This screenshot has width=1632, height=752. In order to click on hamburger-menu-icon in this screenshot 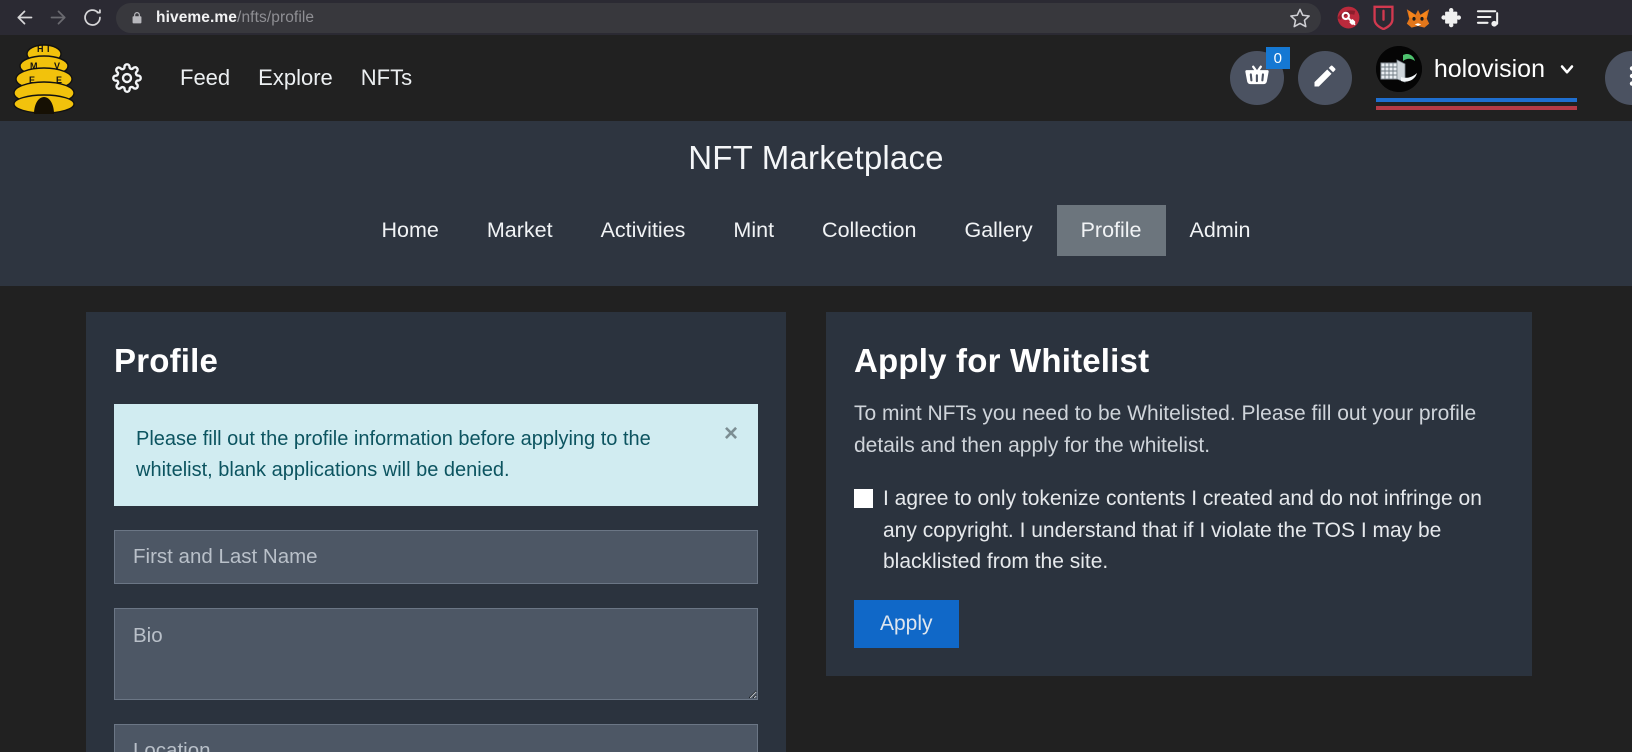, I will do `click(1625, 78)`.